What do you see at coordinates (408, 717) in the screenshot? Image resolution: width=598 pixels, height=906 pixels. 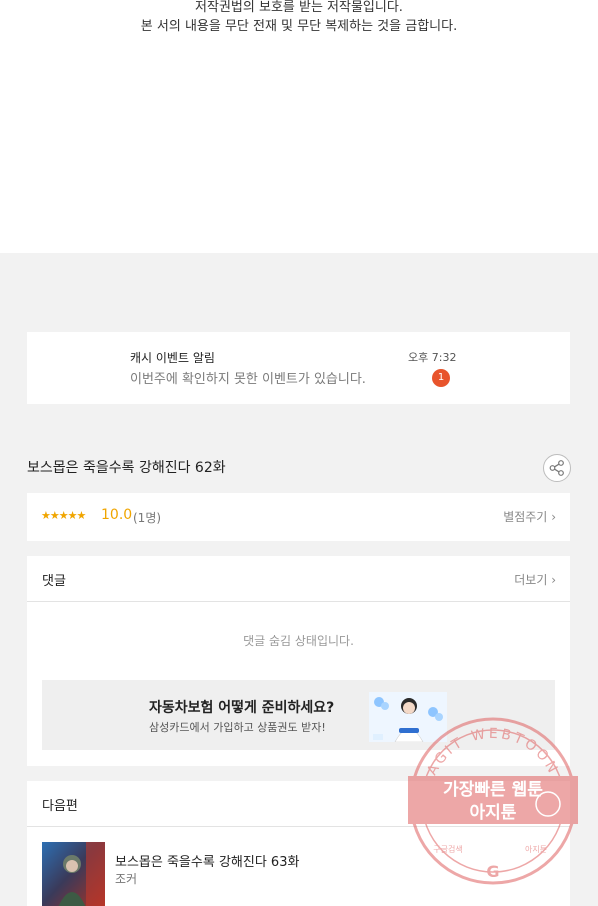 I see `ad-model-image` at bounding box center [408, 717].